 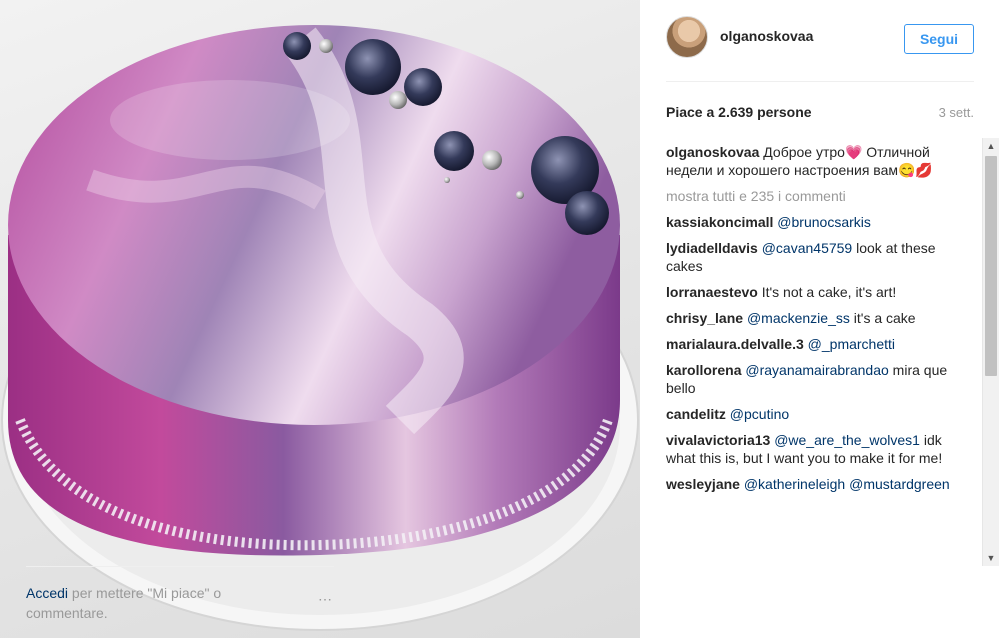 I want to click on comment-item: wesleyjane @katherineleigh @mustardgreen, so click(x=816, y=484).